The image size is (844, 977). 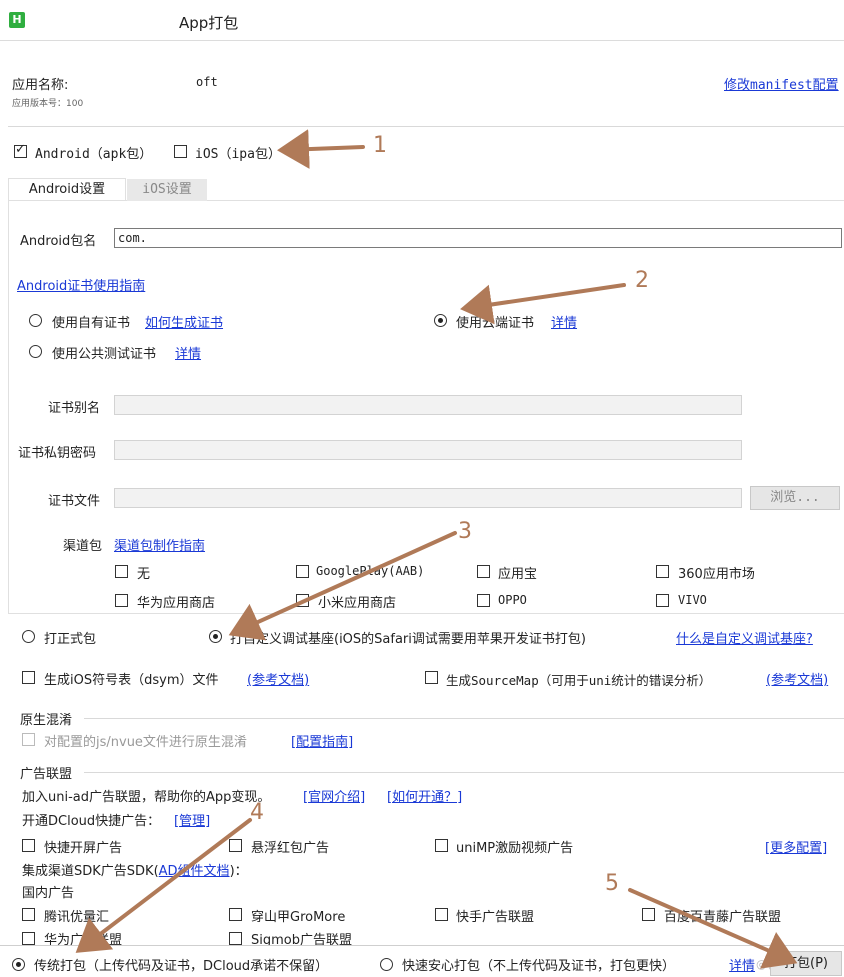 What do you see at coordinates (380, 145) in the screenshot?
I see `annotation-label: 1` at bounding box center [380, 145].